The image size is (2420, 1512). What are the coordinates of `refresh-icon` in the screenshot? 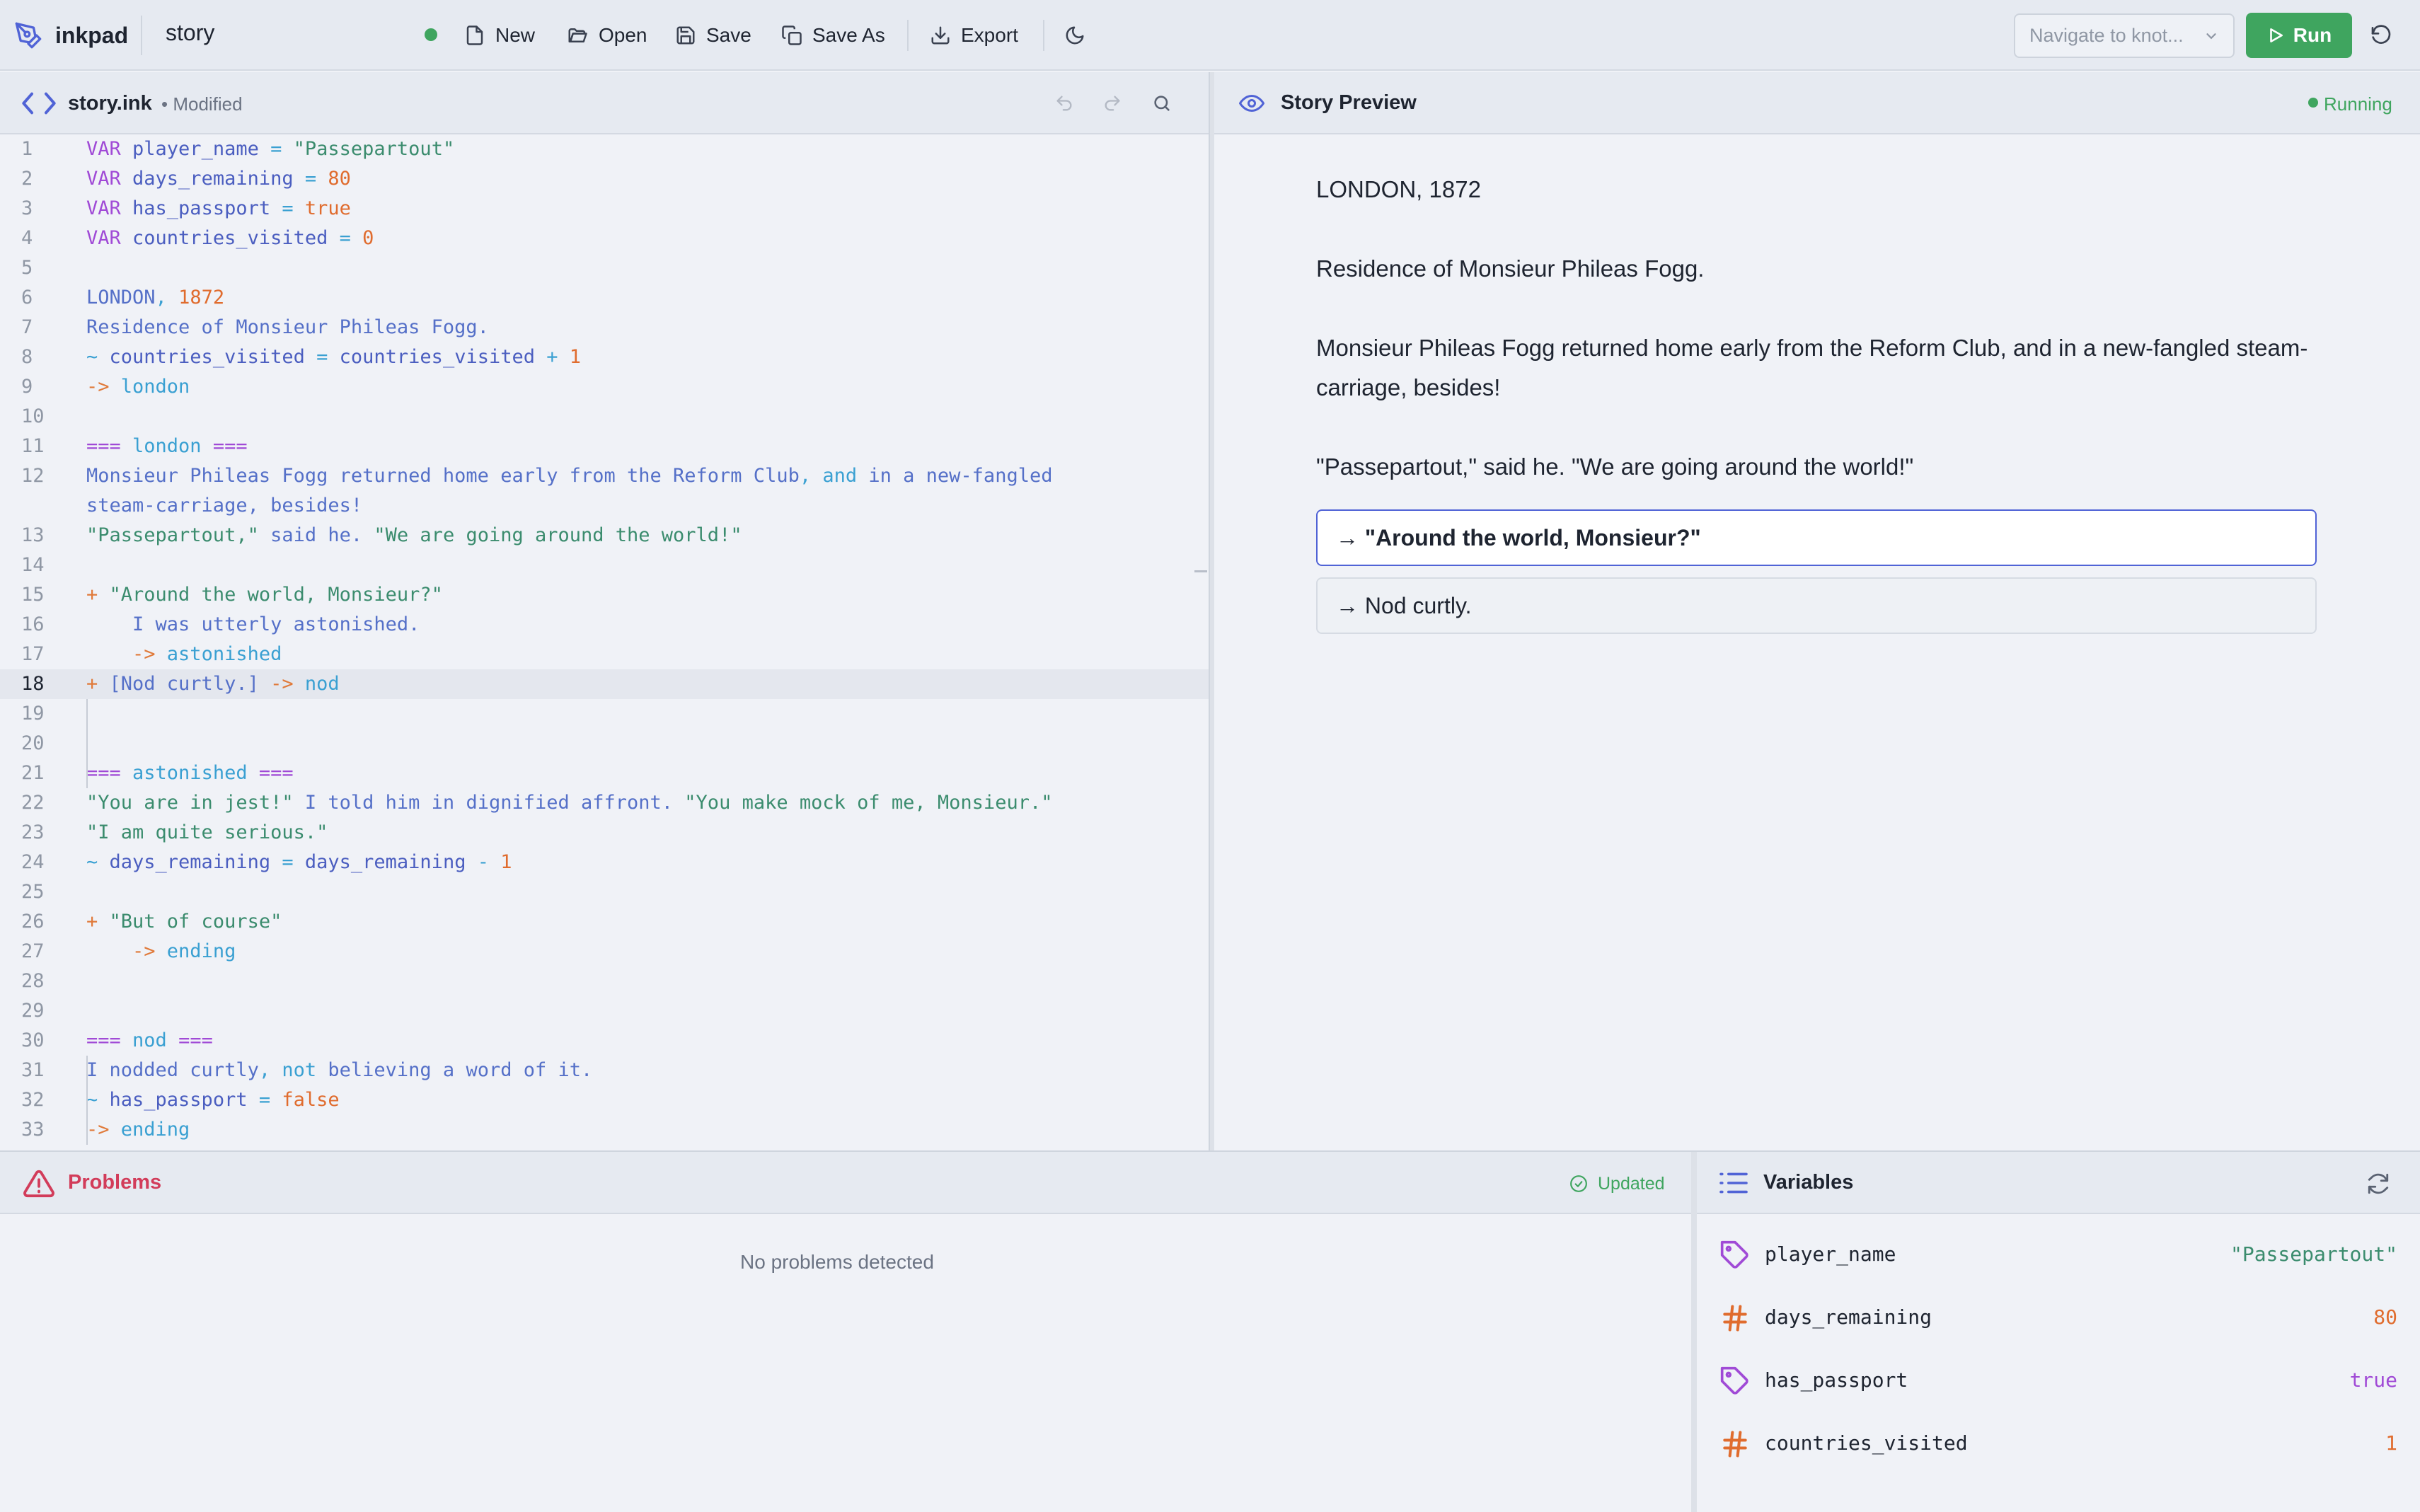 It's located at (2378, 1184).